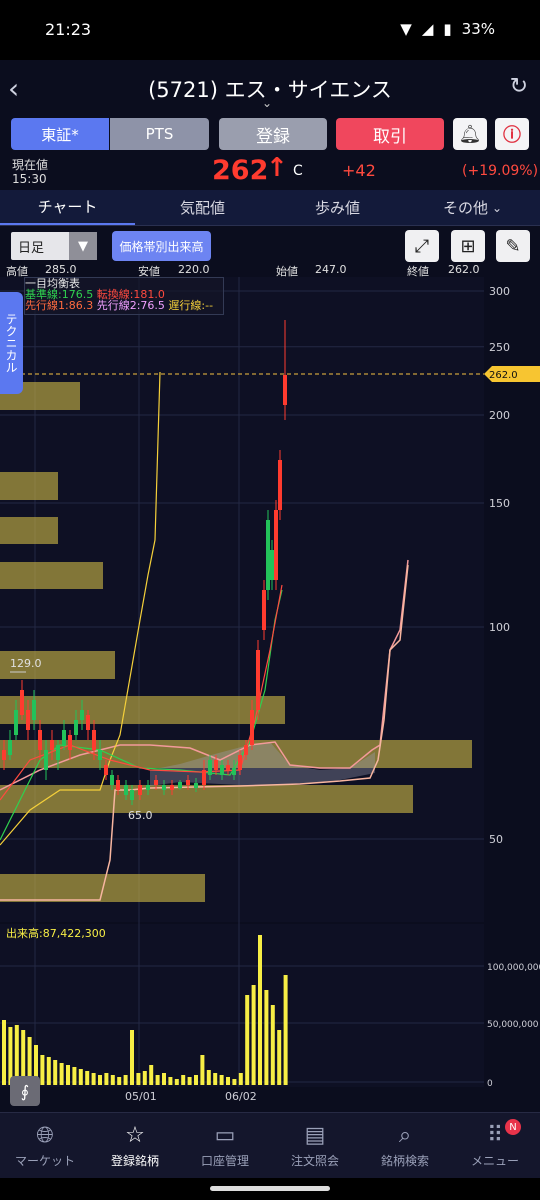 The width and height of the screenshot is (540, 1200). I want to click on volume-label: 出来高:87,422,300, so click(56, 933).